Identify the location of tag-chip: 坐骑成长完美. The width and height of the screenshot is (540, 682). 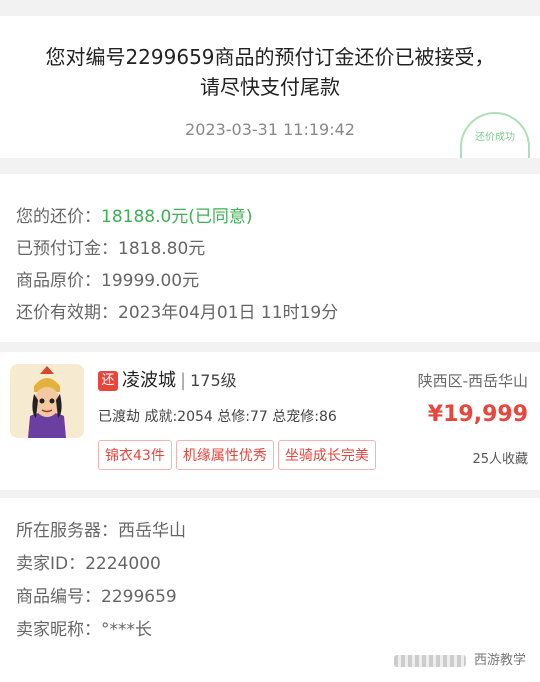
(326, 455).